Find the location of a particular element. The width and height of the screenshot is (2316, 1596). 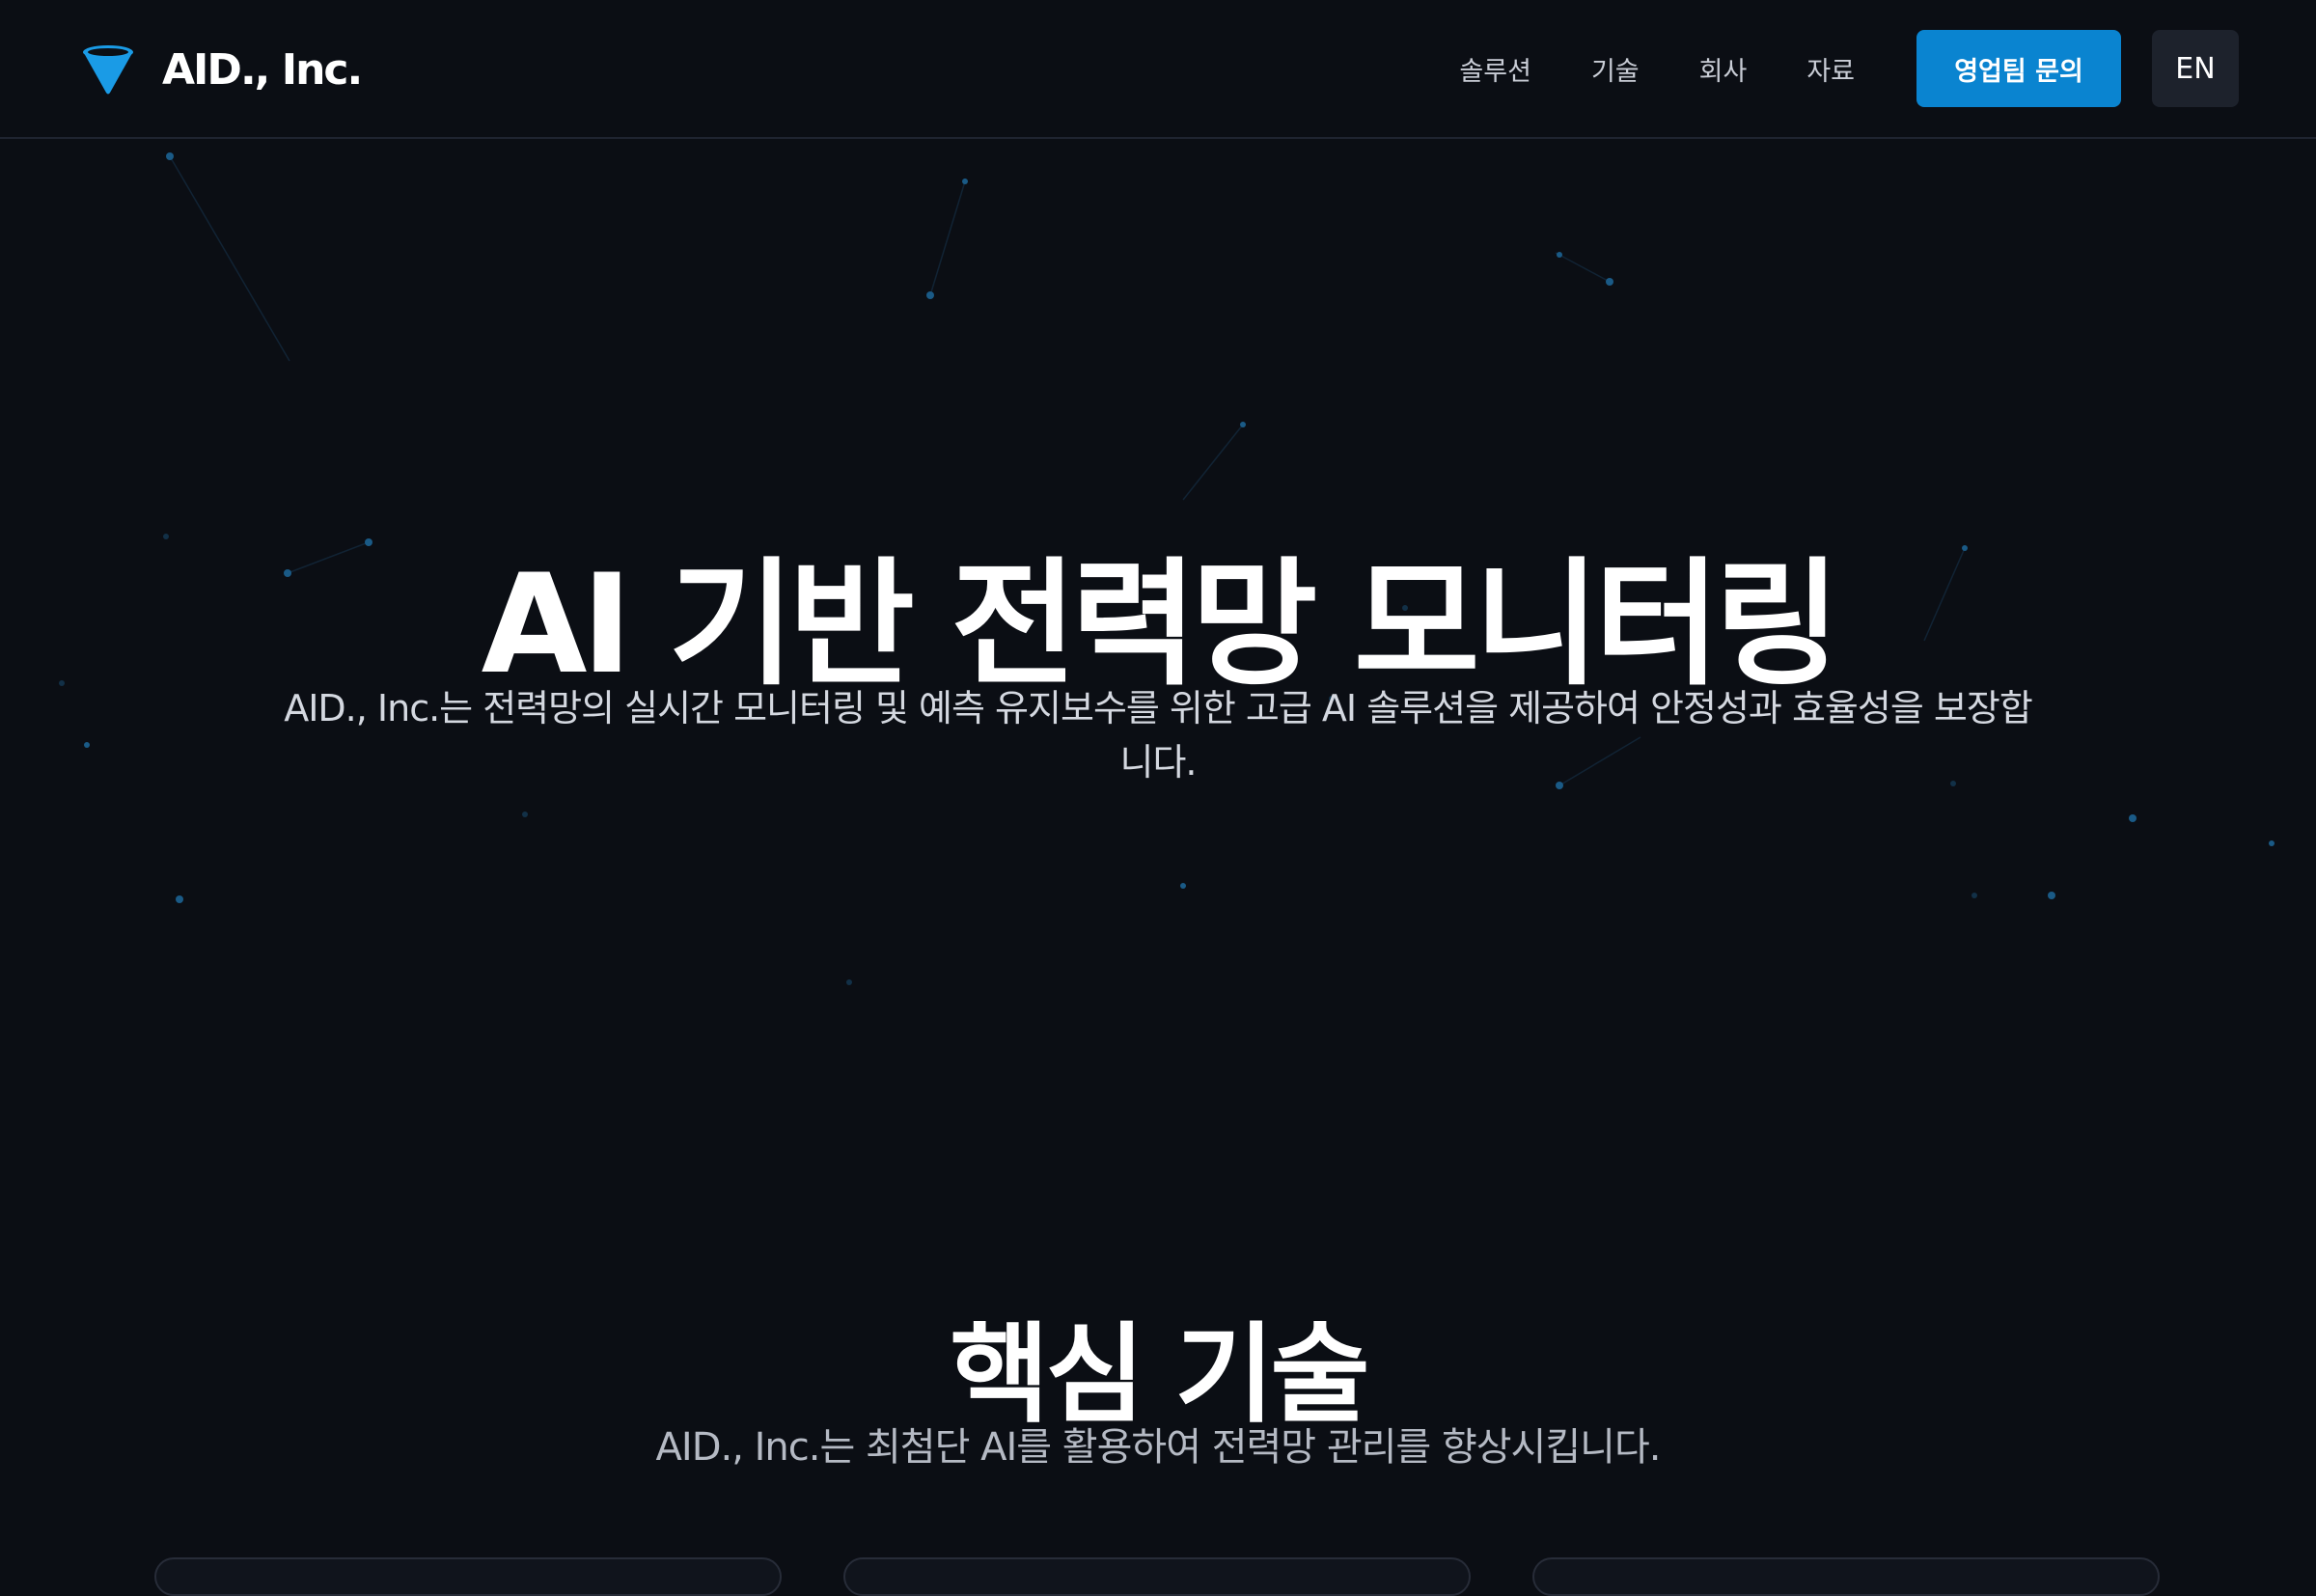

cone-logo-icon is located at coordinates (108, 70).